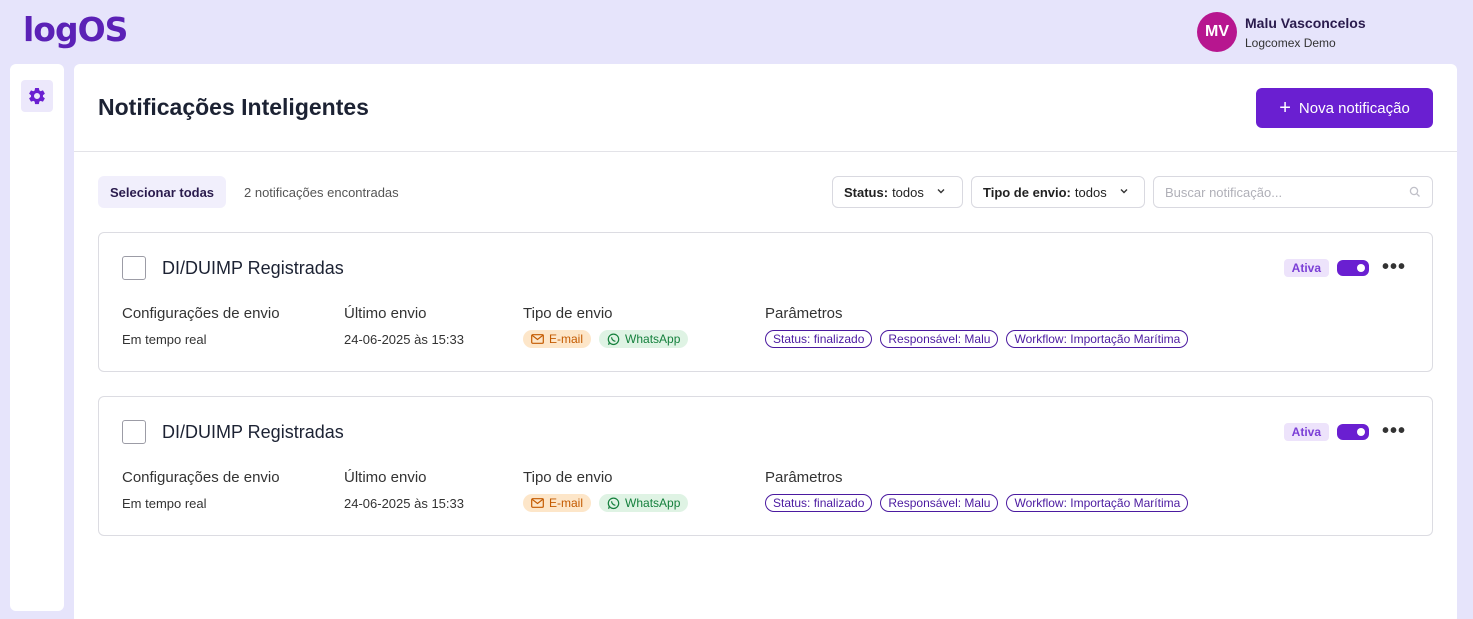 The image size is (1473, 619). I want to click on search-input, so click(1287, 192).